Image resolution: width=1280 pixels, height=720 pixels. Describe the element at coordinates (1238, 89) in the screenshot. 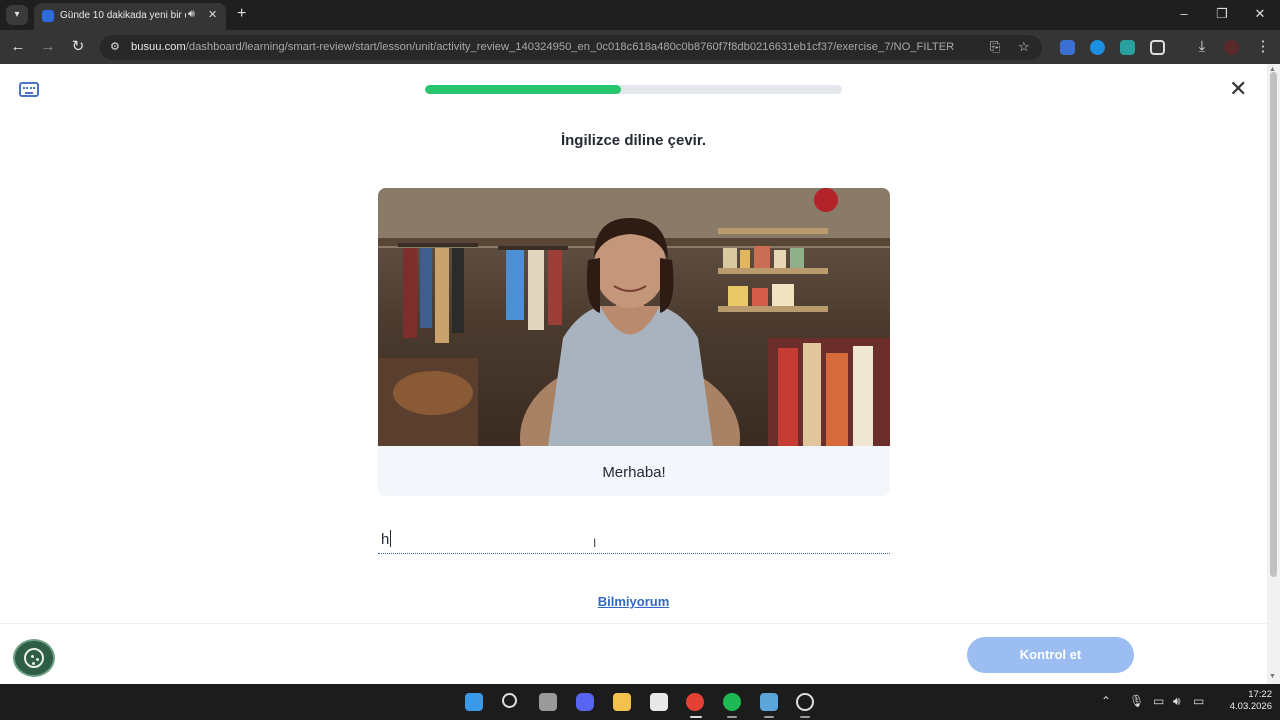

I see `close-lesson-icon: ✕` at that location.